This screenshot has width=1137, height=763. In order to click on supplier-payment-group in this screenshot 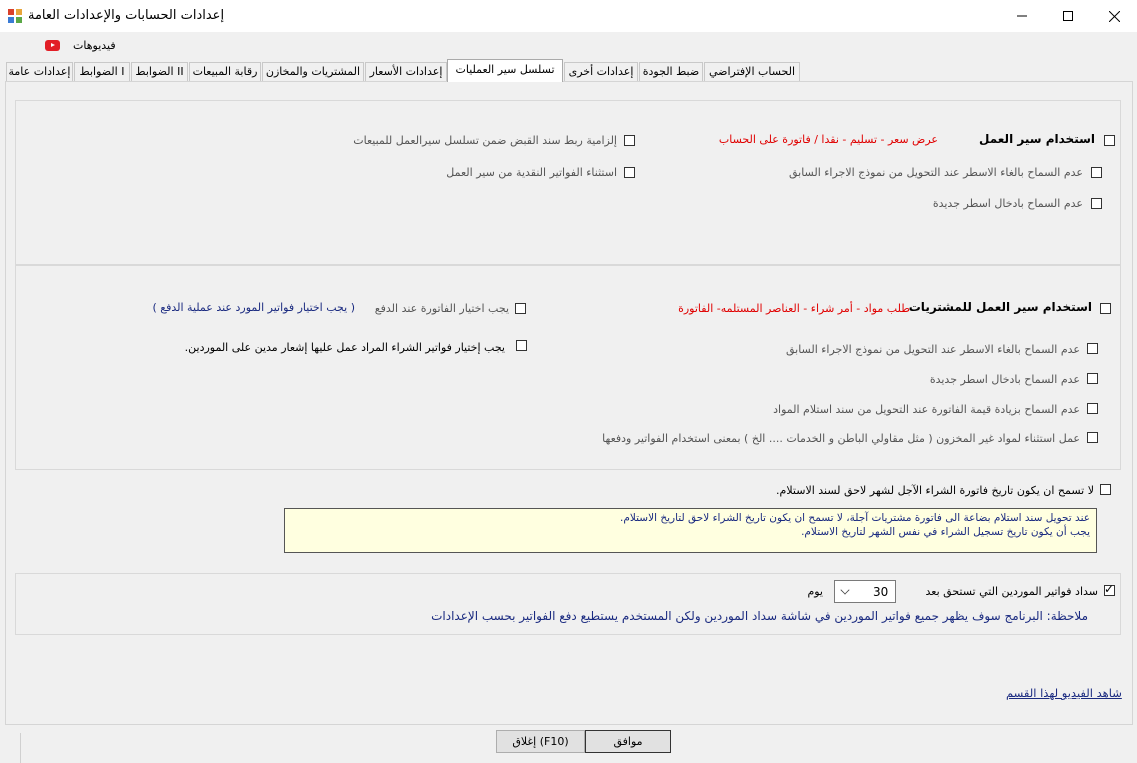, I will do `click(568, 604)`.